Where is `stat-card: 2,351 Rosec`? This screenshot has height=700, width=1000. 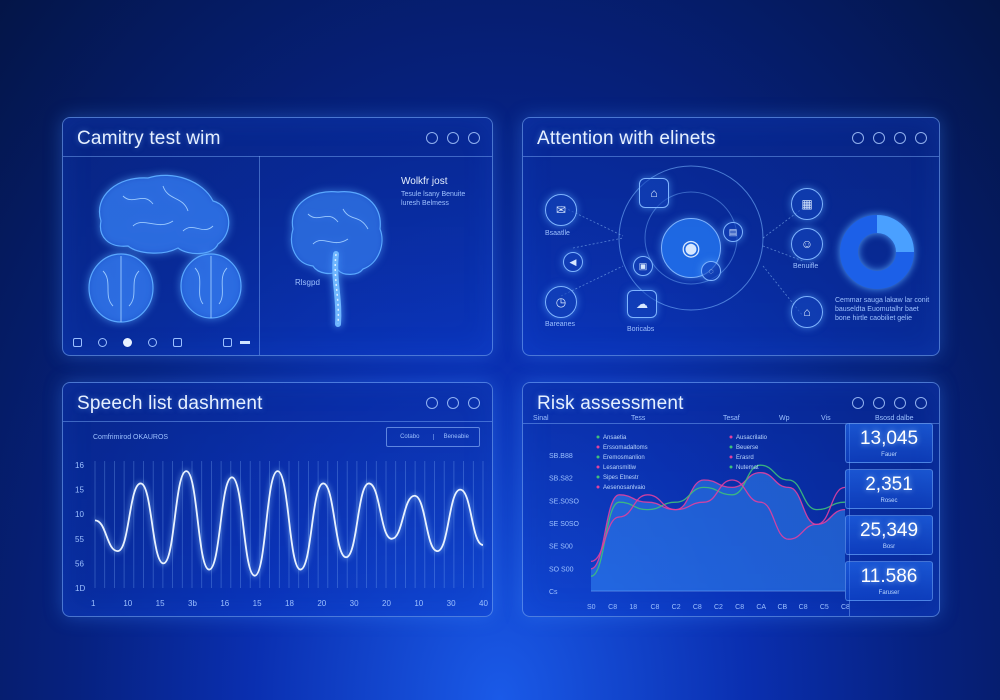
stat-card: 2,351 Rosec is located at coordinates (889, 489).